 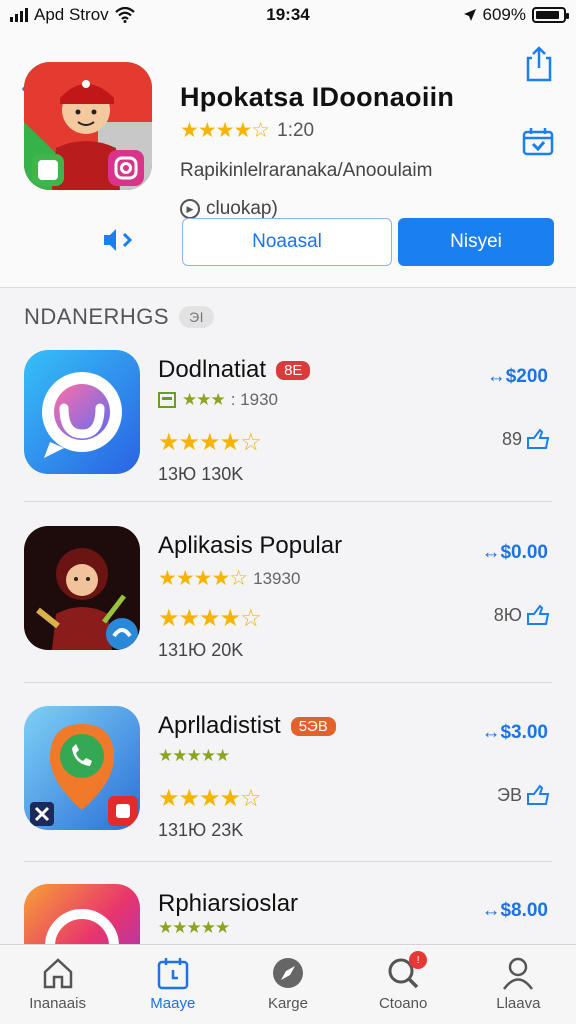 What do you see at coordinates (418, 960) in the screenshot?
I see `notification-badge: !` at bounding box center [418, 960].